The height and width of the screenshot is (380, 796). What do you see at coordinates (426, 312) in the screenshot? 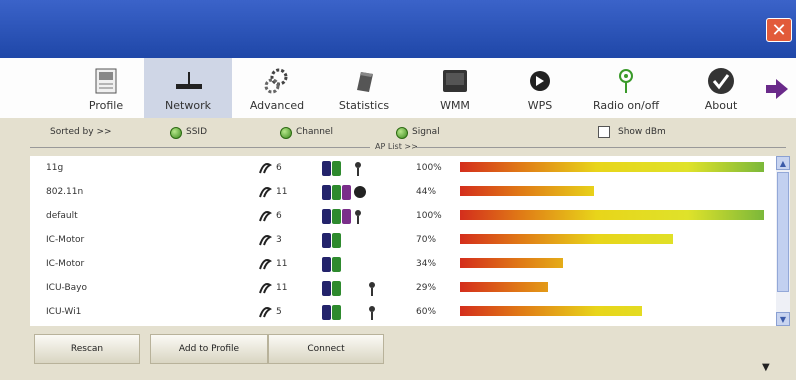
I see `ap-signal-percent: 60%` at bounding box center [426, 312].